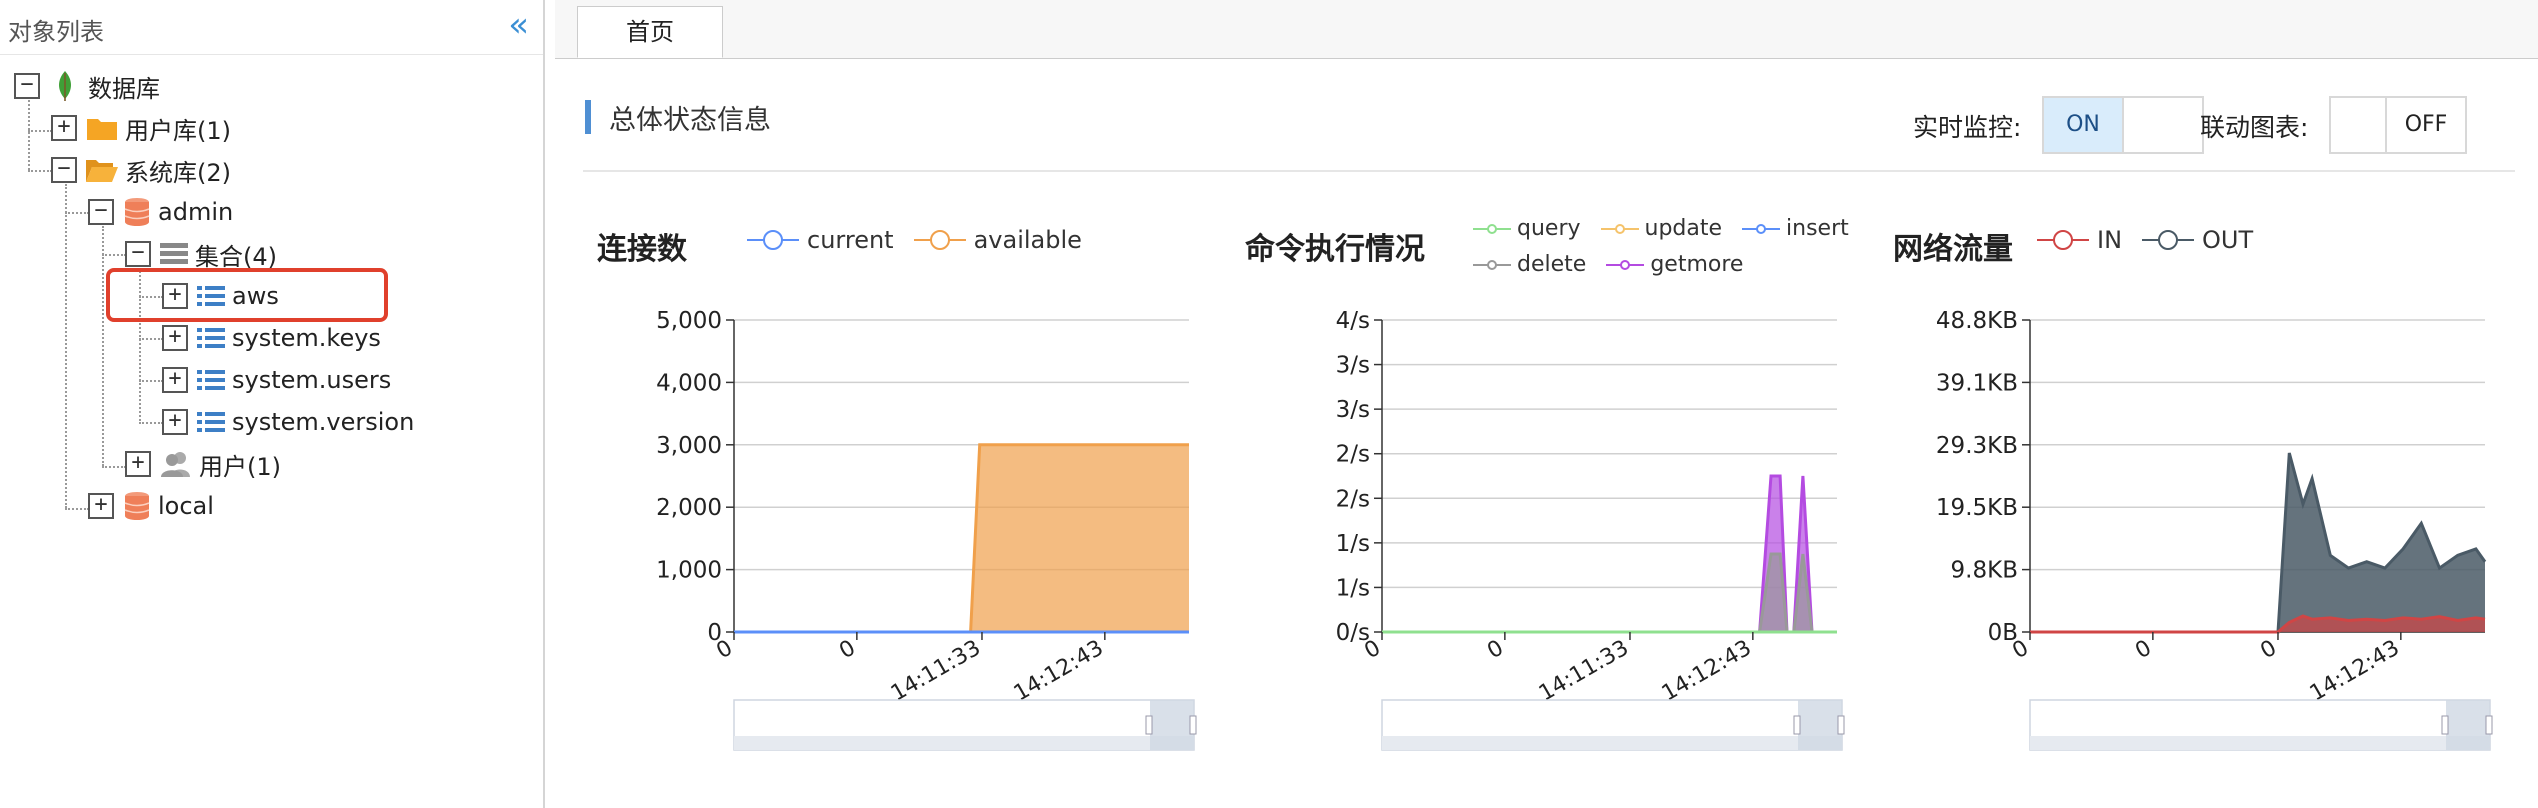  What do you see at coordinates (271, 27) in the screenshot?
I see `sidebar-header: 对象列表 «` at bounding box center [271, 27].